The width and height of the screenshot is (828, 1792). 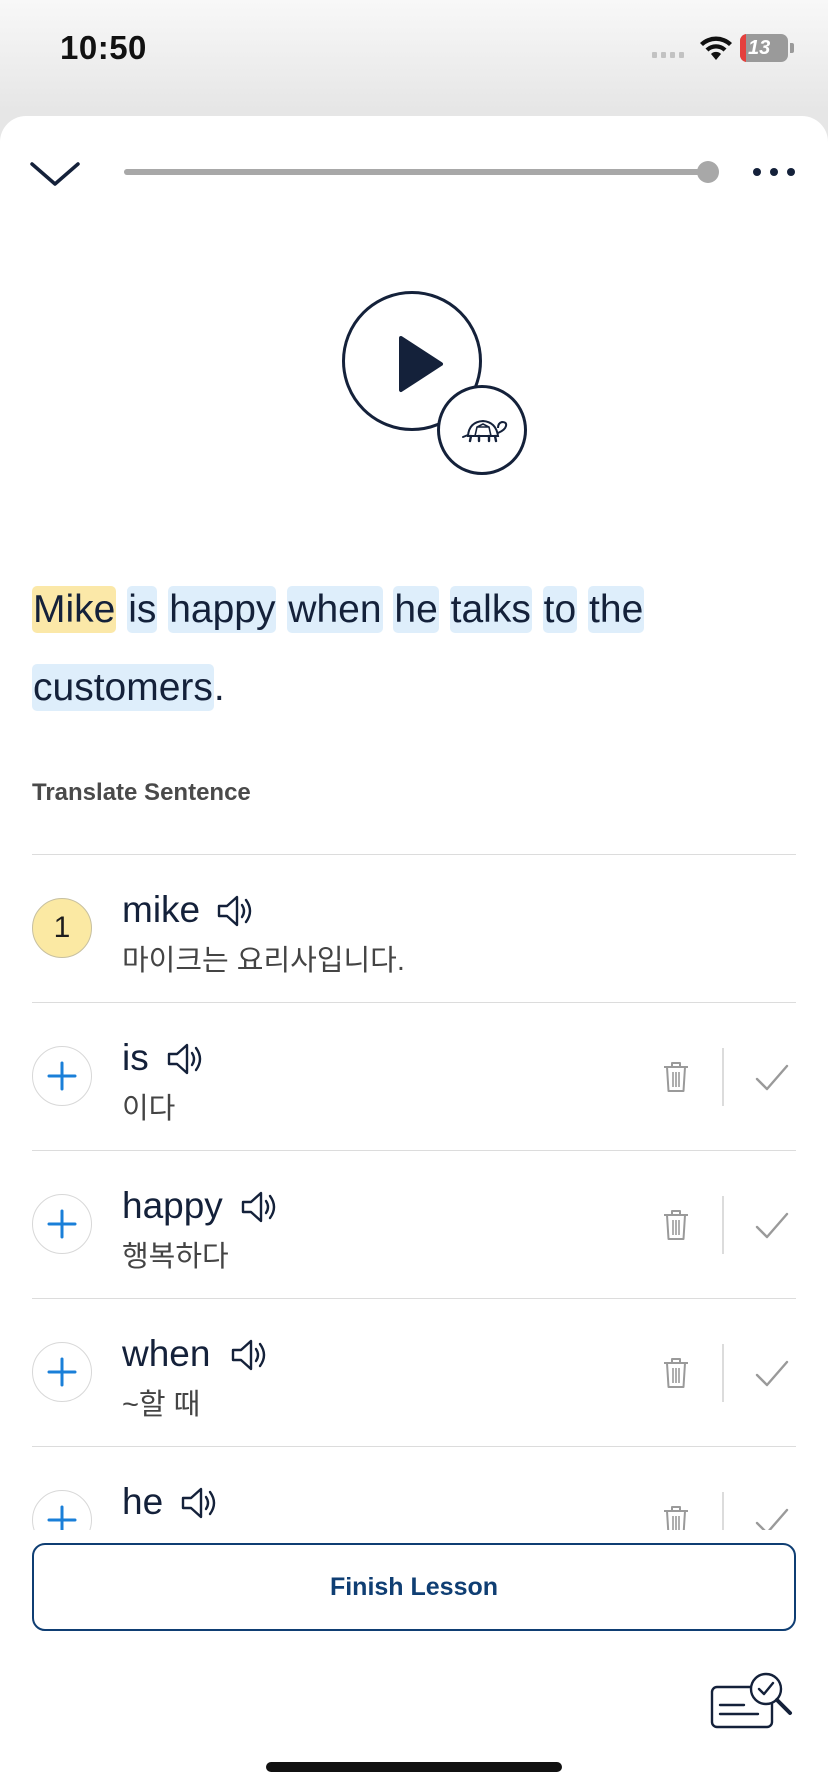 I want to click on lesson-top-bar, so click(x=414, y=171).